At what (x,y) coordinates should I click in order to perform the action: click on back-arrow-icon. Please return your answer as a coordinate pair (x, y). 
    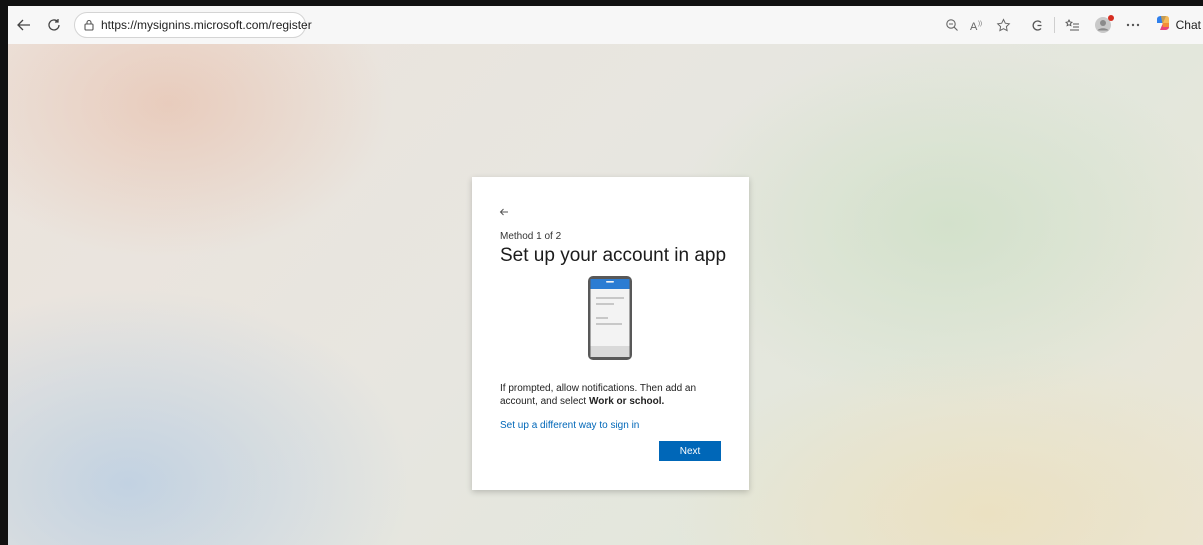
    Looking at the image, I should click on (24, 25).